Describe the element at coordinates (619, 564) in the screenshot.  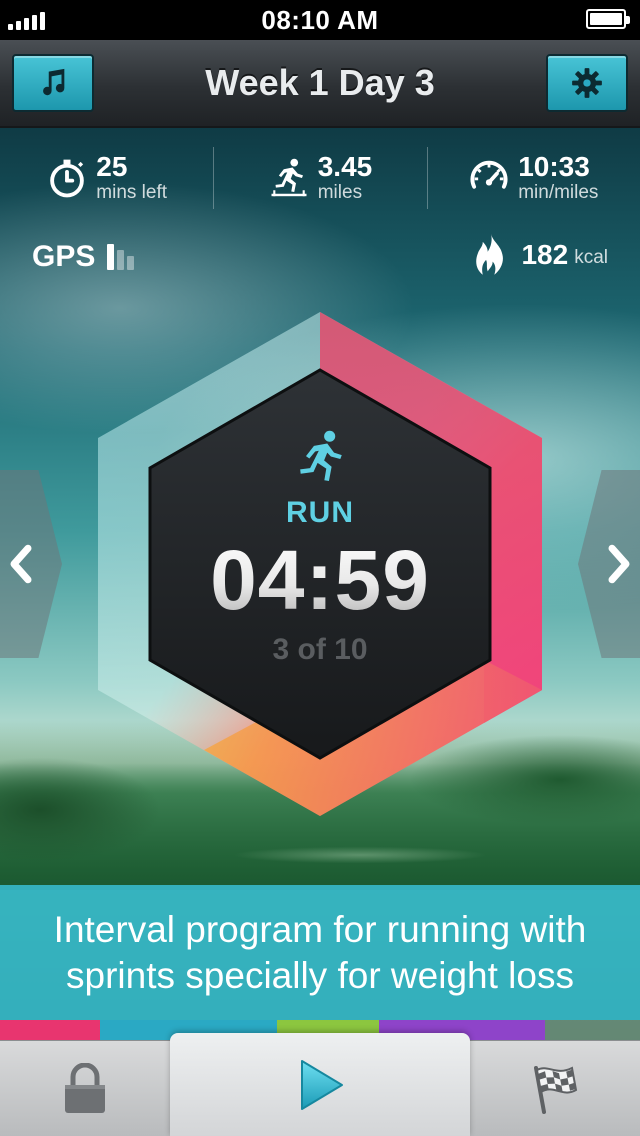
I see `chevron-right-icon` at that location.